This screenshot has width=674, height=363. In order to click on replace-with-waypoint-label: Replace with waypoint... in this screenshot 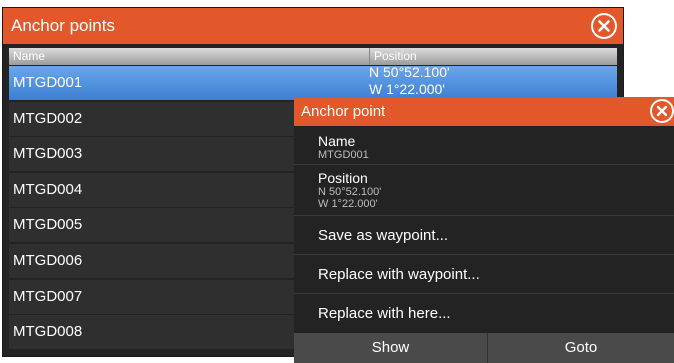, I will do `click(399, 274)`.